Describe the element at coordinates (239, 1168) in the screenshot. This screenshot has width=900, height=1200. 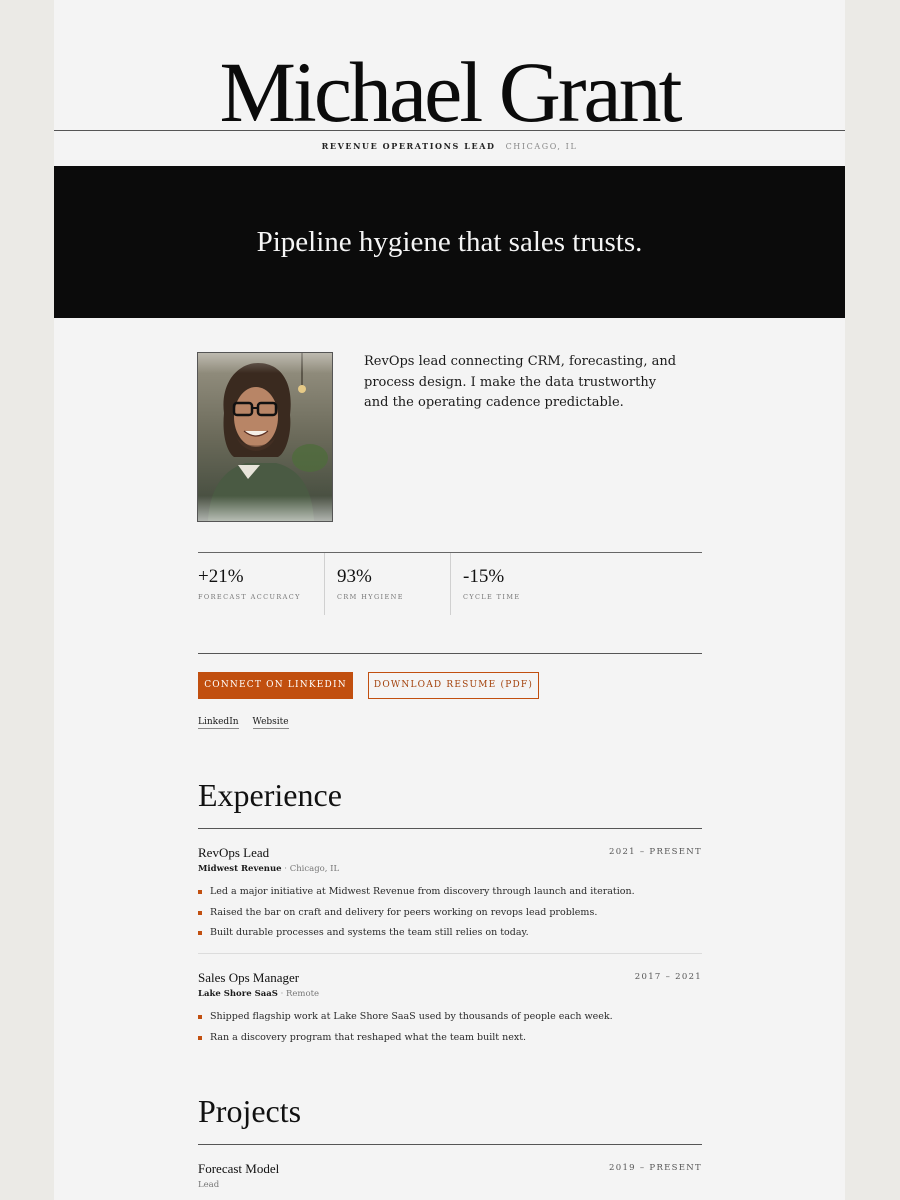
I see `project-title: Forecast Model` at that location.